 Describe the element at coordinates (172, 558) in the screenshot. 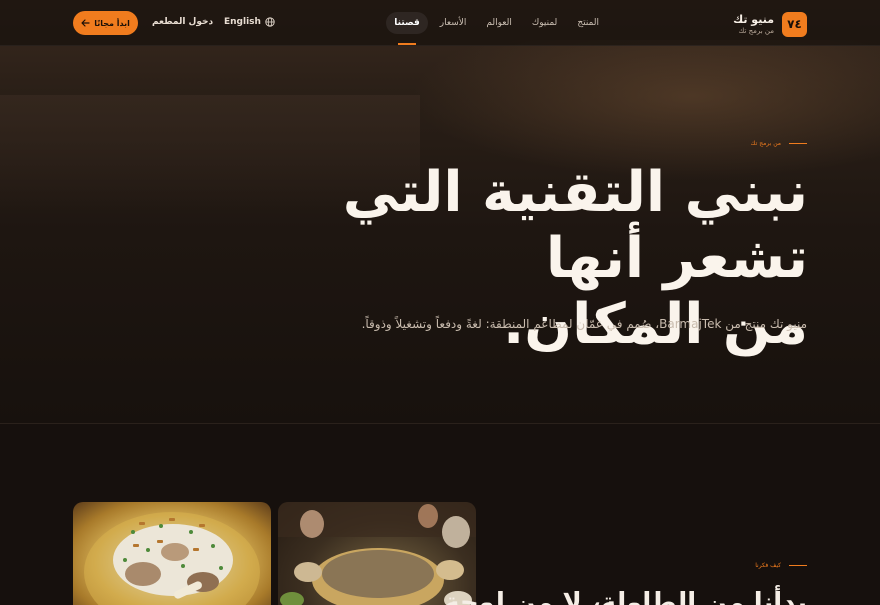

I see `mansaf-dish-illustration` at that location.